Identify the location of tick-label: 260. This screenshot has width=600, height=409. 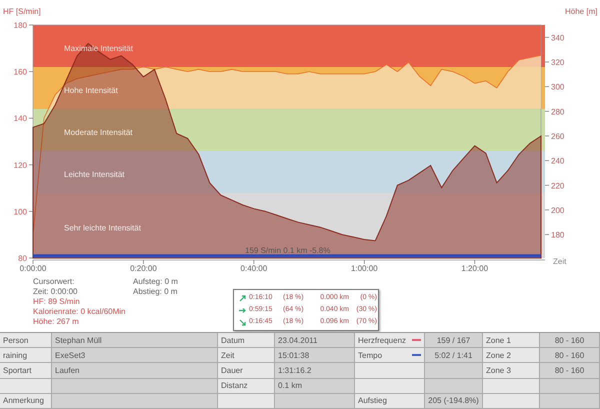
(557, 136).